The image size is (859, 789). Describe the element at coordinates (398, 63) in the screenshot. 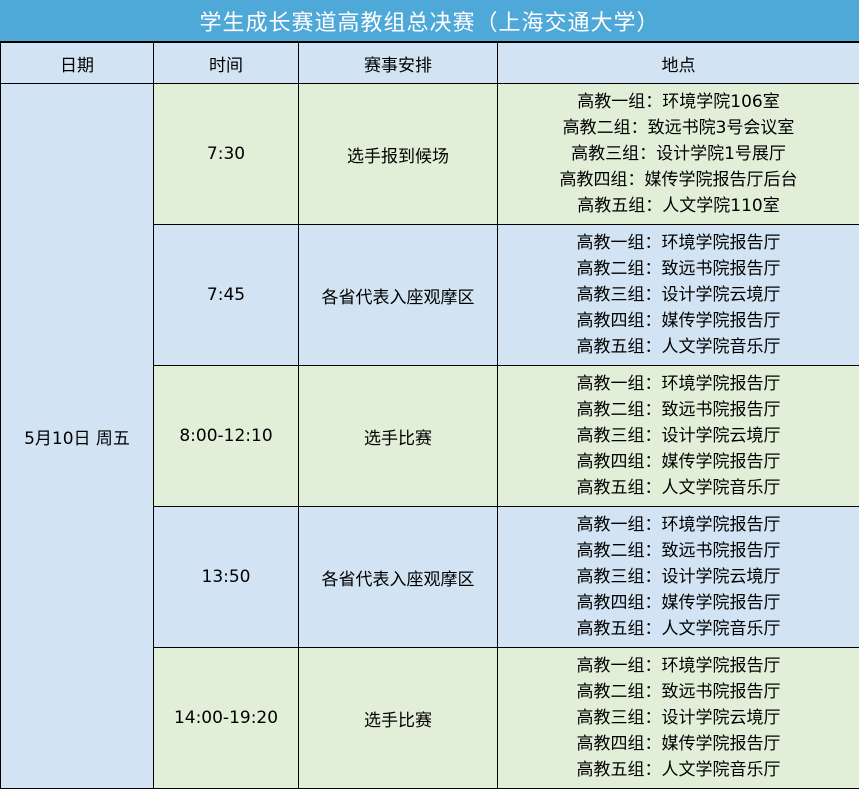

I see `header-event: 赛事安排` at that location.